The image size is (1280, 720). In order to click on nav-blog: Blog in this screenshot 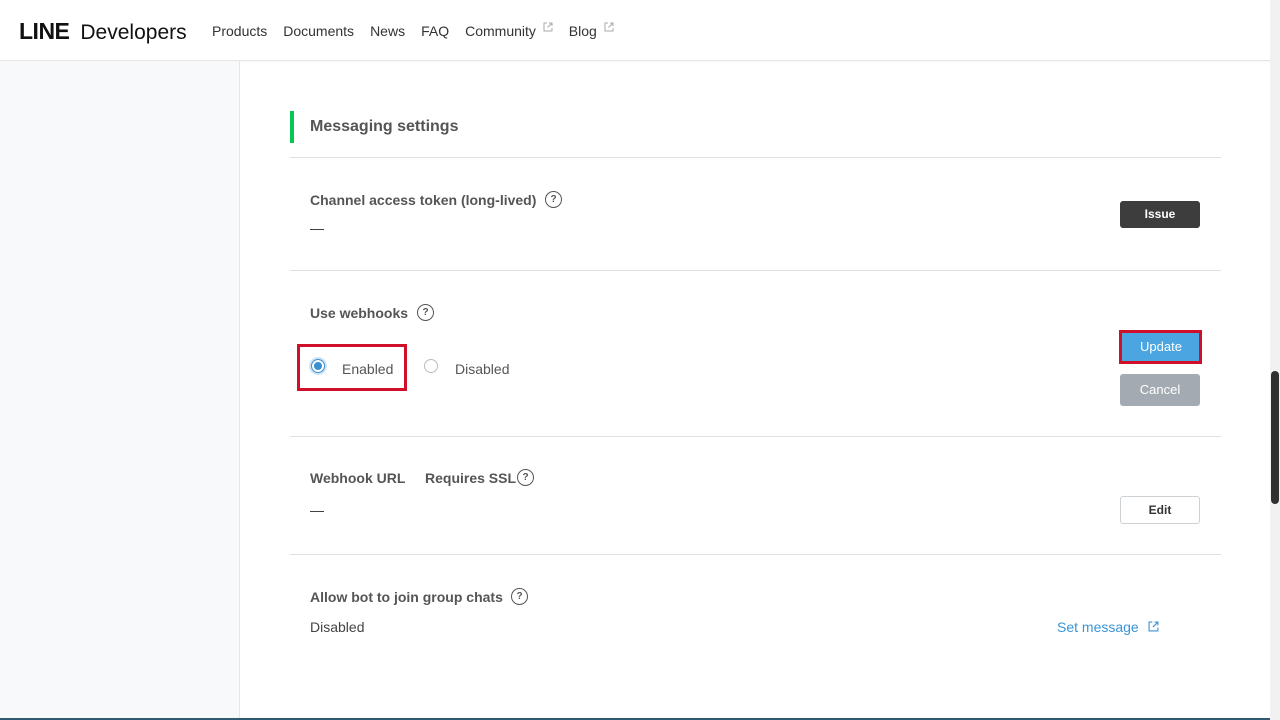, I will do `click(591, 30)`.